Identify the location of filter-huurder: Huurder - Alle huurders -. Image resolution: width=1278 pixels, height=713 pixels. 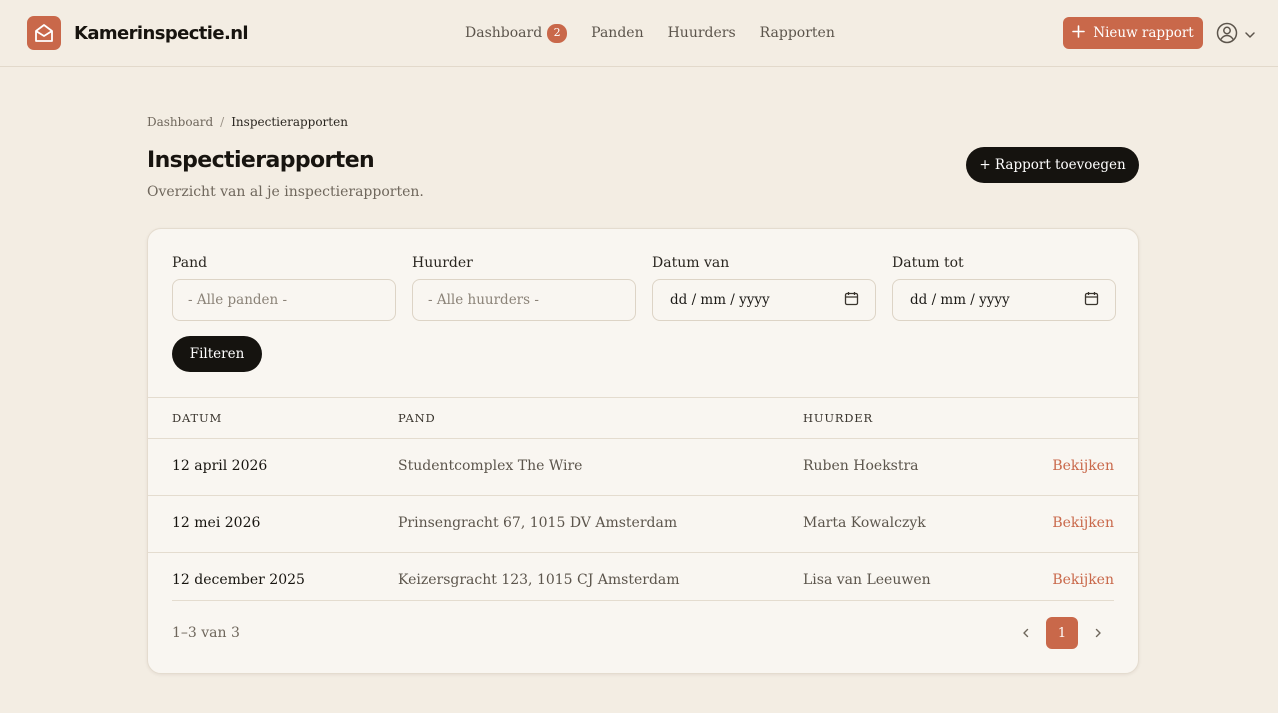
(524, 287).